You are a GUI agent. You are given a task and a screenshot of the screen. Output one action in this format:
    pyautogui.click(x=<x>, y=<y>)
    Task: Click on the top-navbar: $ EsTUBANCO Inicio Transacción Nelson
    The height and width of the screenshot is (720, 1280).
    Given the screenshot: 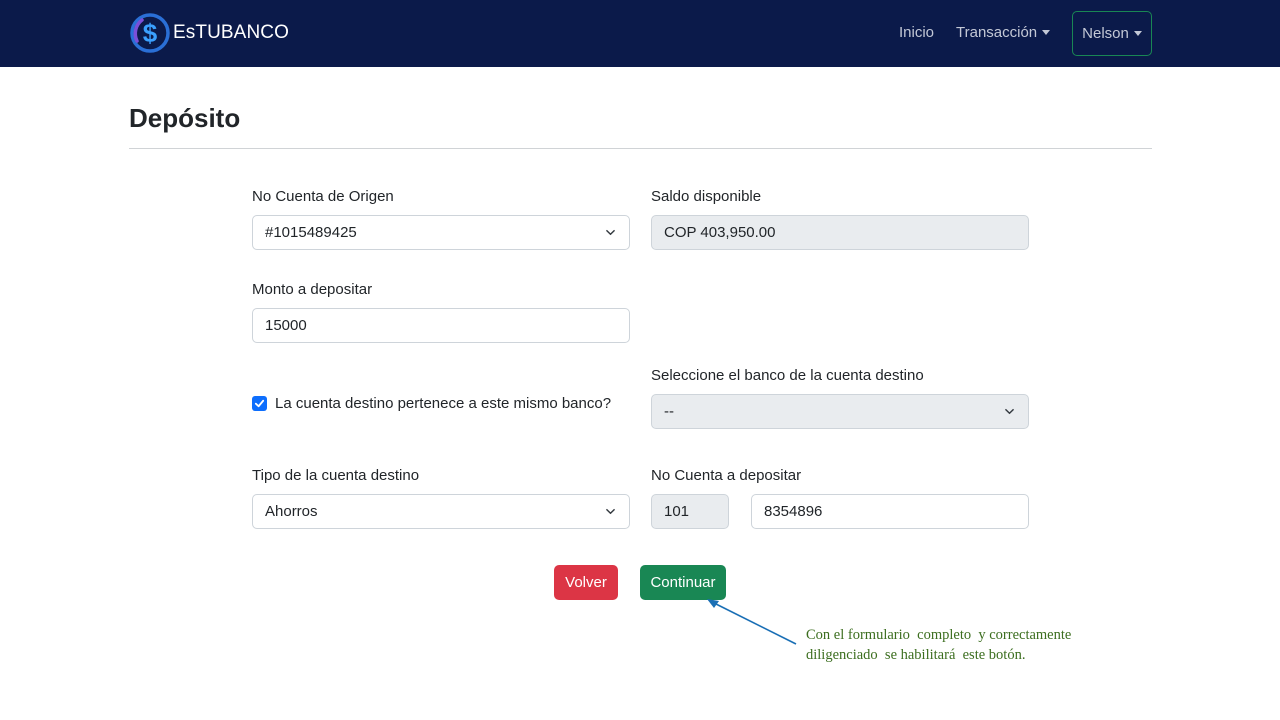 What is the action you would take?
    pyautogui.click(x=640, y=33)
    